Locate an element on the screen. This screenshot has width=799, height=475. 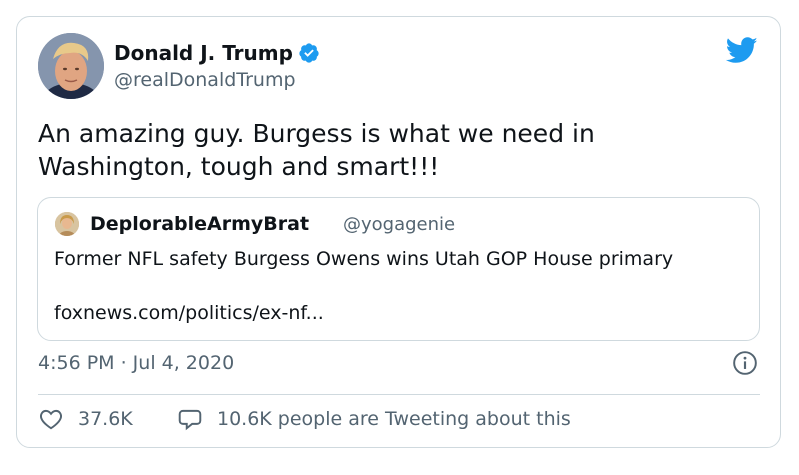
tweet-timestamp: 4:56 PM · Jul 4, 2020 is located at coordinates (136, 363).